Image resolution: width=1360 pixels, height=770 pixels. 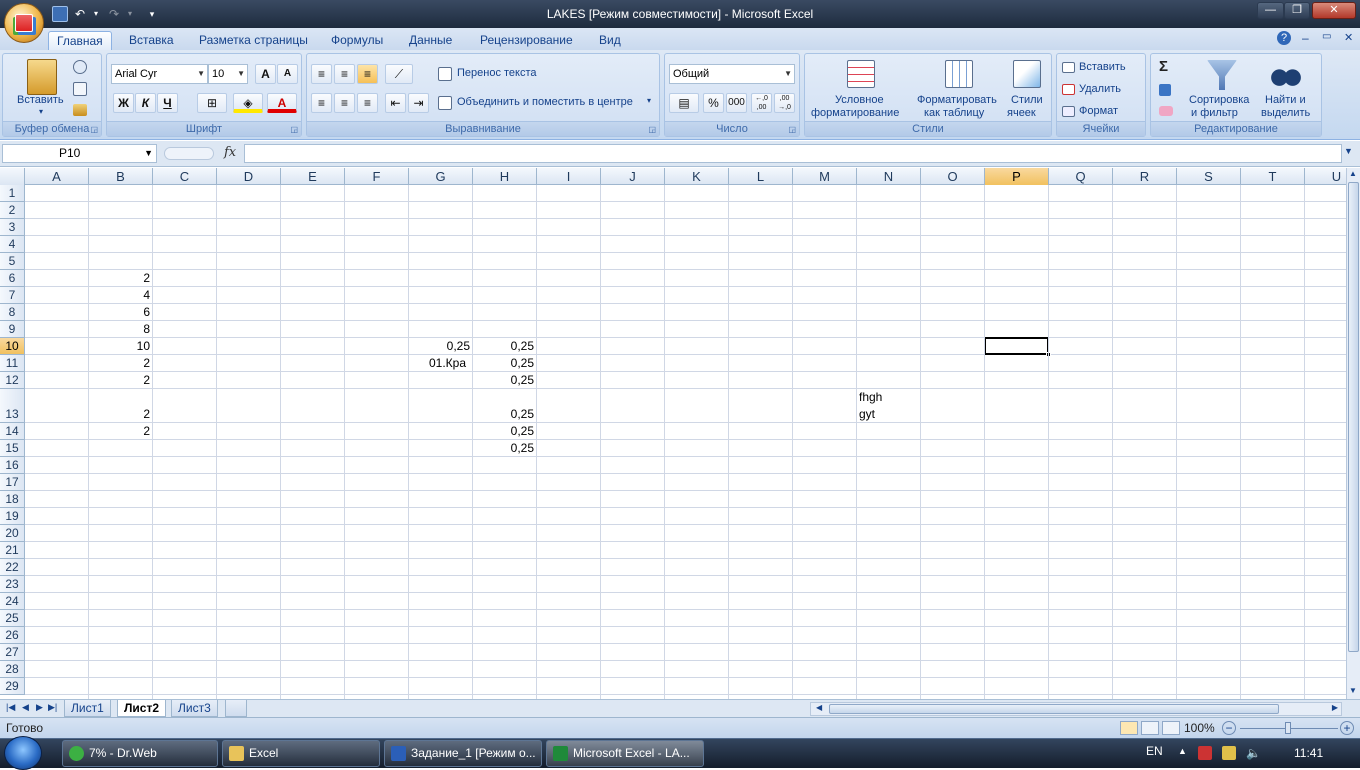 What do you see at coordinates (25, 707) in the screenshot?
I see `prev-sheet-icon: ◀` at bounding box center [25, 707].